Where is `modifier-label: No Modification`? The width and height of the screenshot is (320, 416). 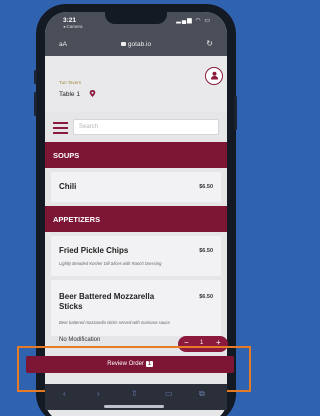
modifier-label: No Modification is located at coordinates (80, 340).